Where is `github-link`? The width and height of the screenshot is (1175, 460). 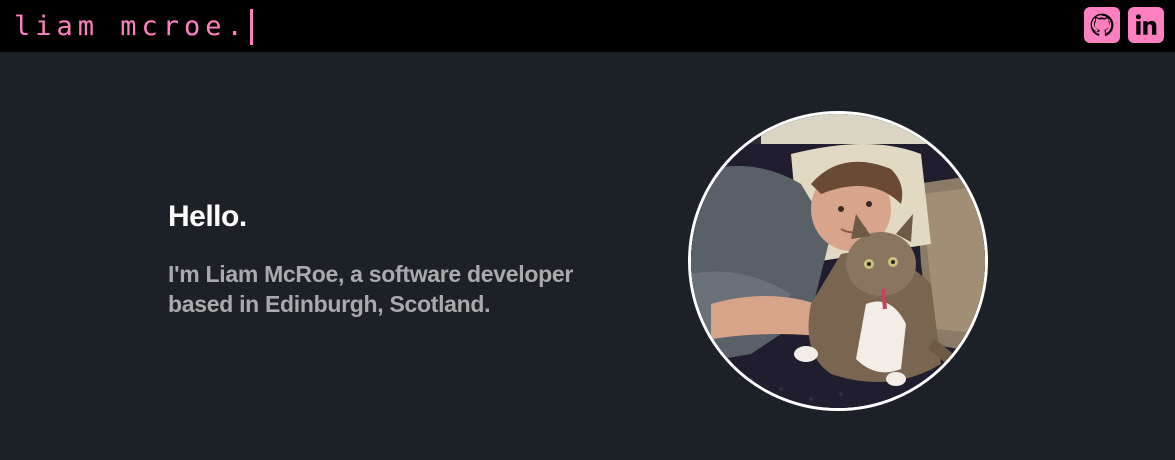 github-link is located at coordinates (1102, 25).